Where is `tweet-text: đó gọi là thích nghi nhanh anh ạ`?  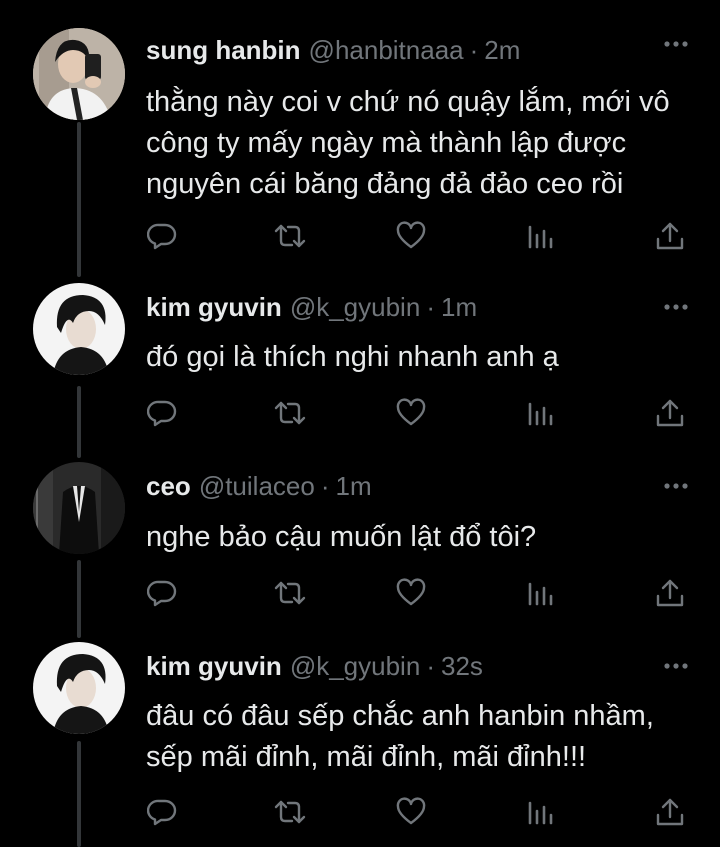
tweet-text: đó gọi là thích nghi nhanh anh ạ is located at coordinates (421, 357).